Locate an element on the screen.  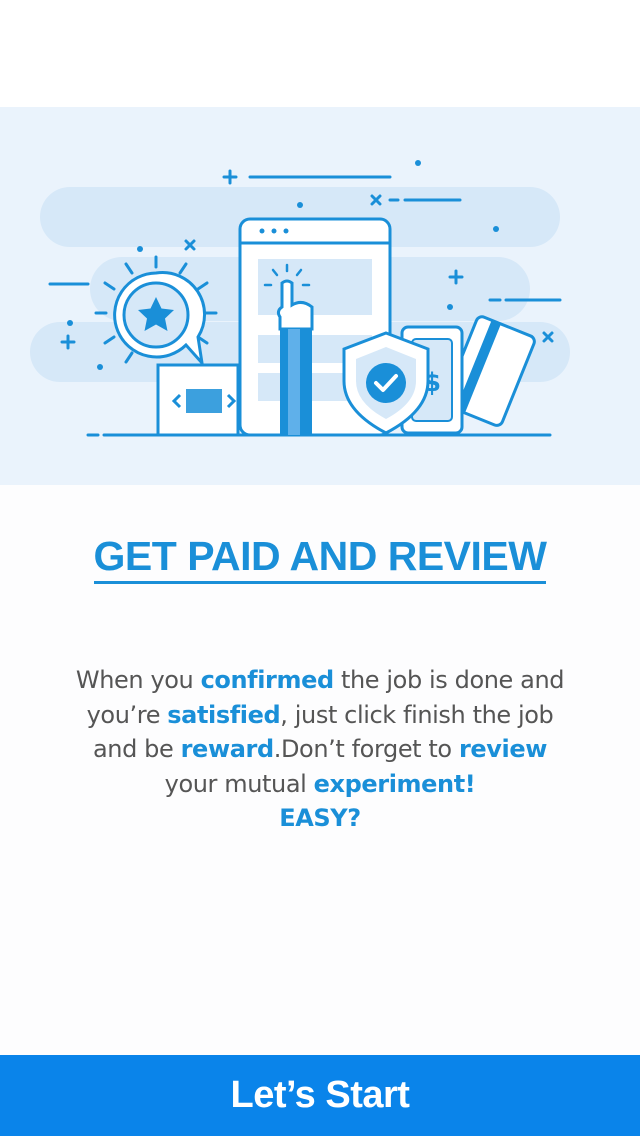
highlight-satisfied: satisfied is located at coordinates (224, 714).